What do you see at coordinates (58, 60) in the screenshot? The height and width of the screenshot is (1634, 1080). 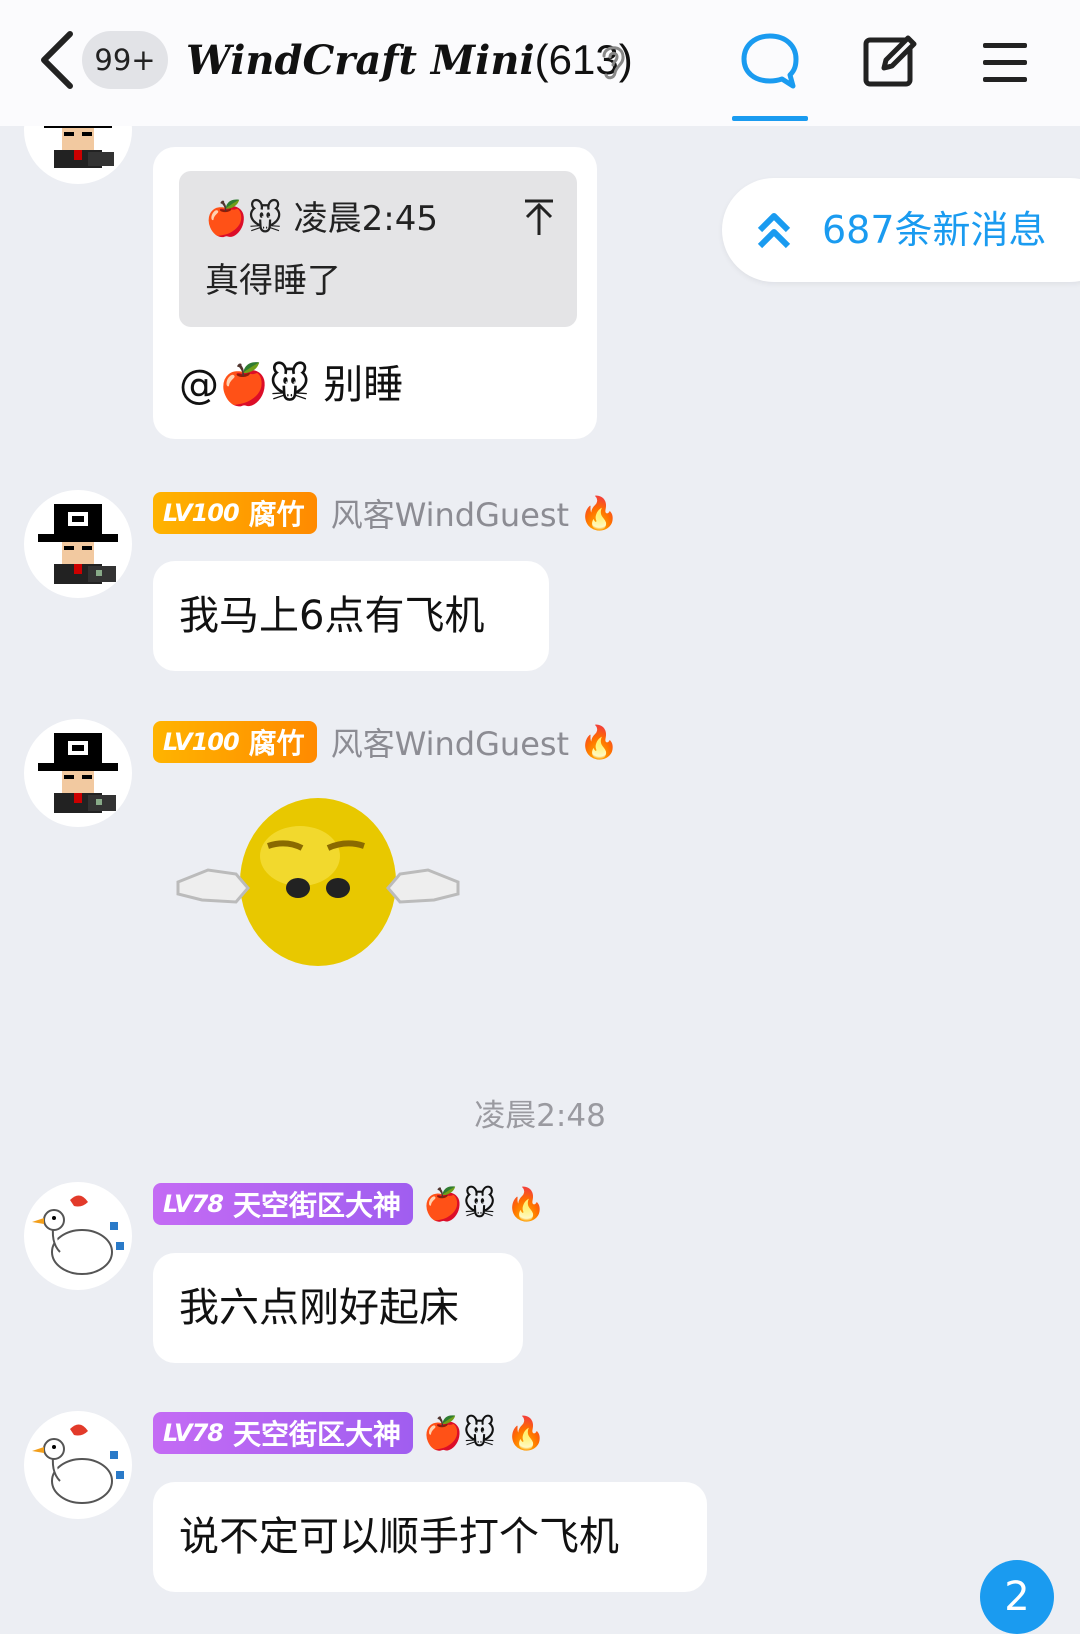 I see `back-arrow-icon` at bounding box center [58, 60].